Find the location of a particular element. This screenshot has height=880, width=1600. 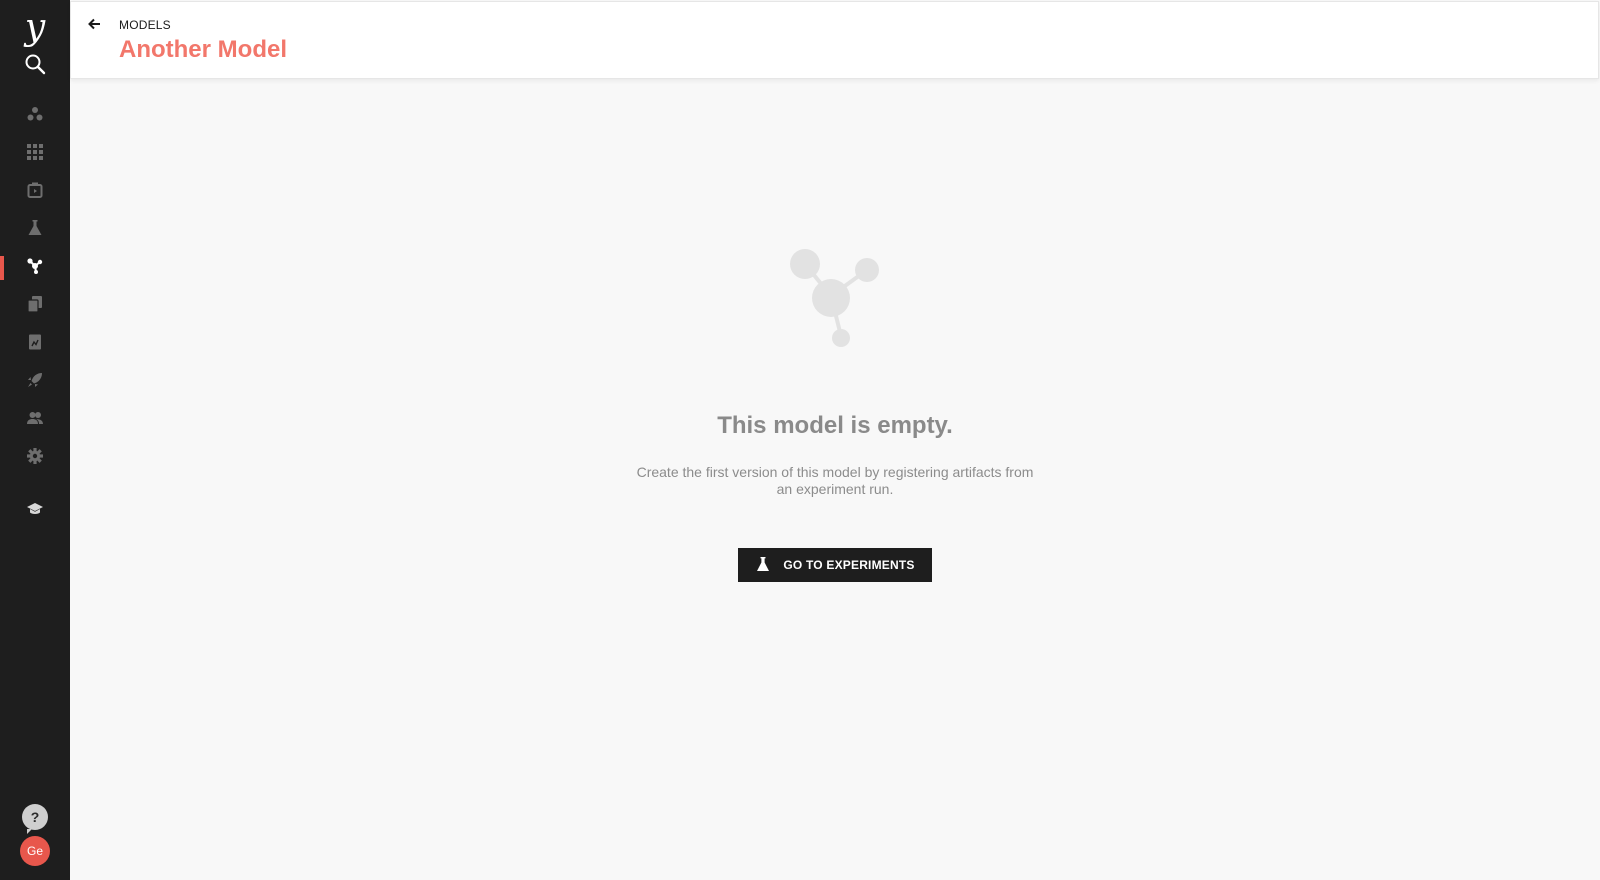

nav-experiments is located at coordinates (35, 230).